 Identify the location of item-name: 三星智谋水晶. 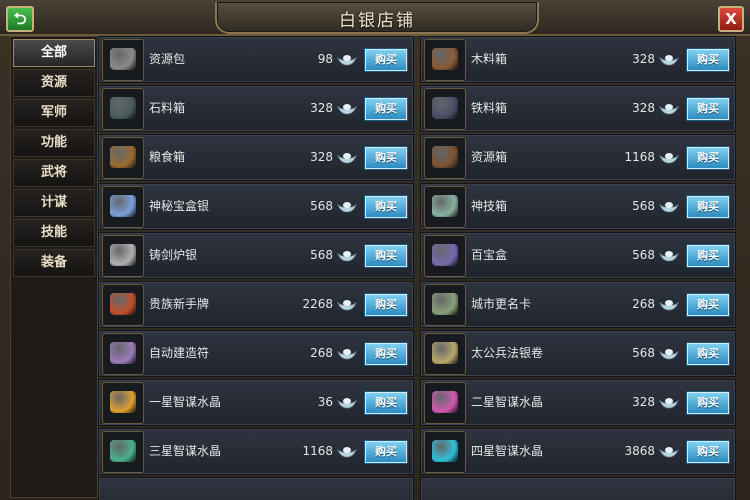
(185, 451).